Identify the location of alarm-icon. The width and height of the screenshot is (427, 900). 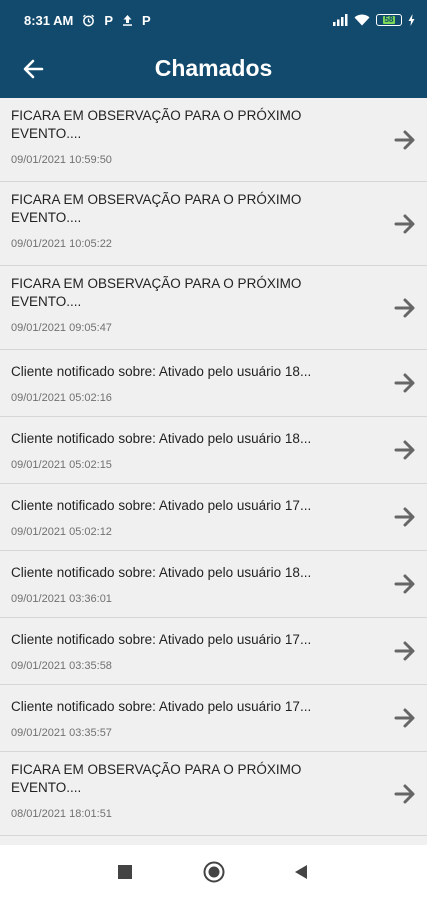
(89, 20).